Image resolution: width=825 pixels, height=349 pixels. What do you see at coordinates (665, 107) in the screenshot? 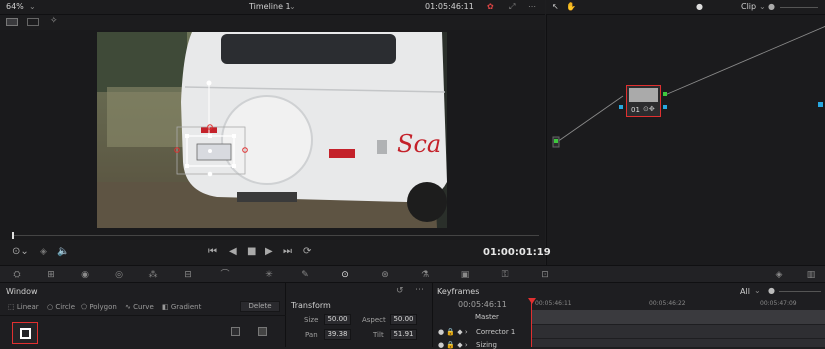
I see `node-output-key` at bounding box center [665, 107].